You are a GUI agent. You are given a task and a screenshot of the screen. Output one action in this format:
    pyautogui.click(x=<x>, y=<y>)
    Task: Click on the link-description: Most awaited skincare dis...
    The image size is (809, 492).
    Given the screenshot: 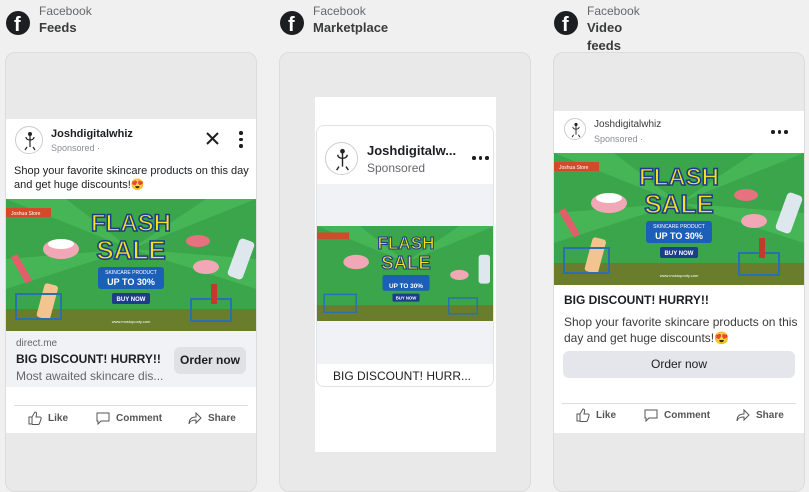 What is the action you would take?
    pyautogui.click(x=90, y=376)
    